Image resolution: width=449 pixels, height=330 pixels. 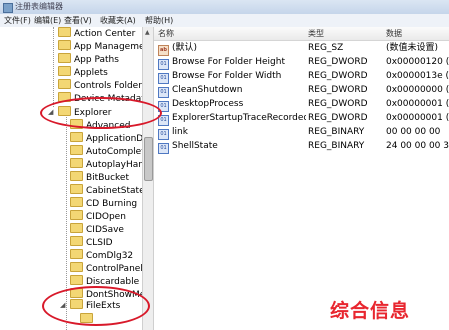 I want to click on tree-item: Controls Folder, so click(x=100, y=85).